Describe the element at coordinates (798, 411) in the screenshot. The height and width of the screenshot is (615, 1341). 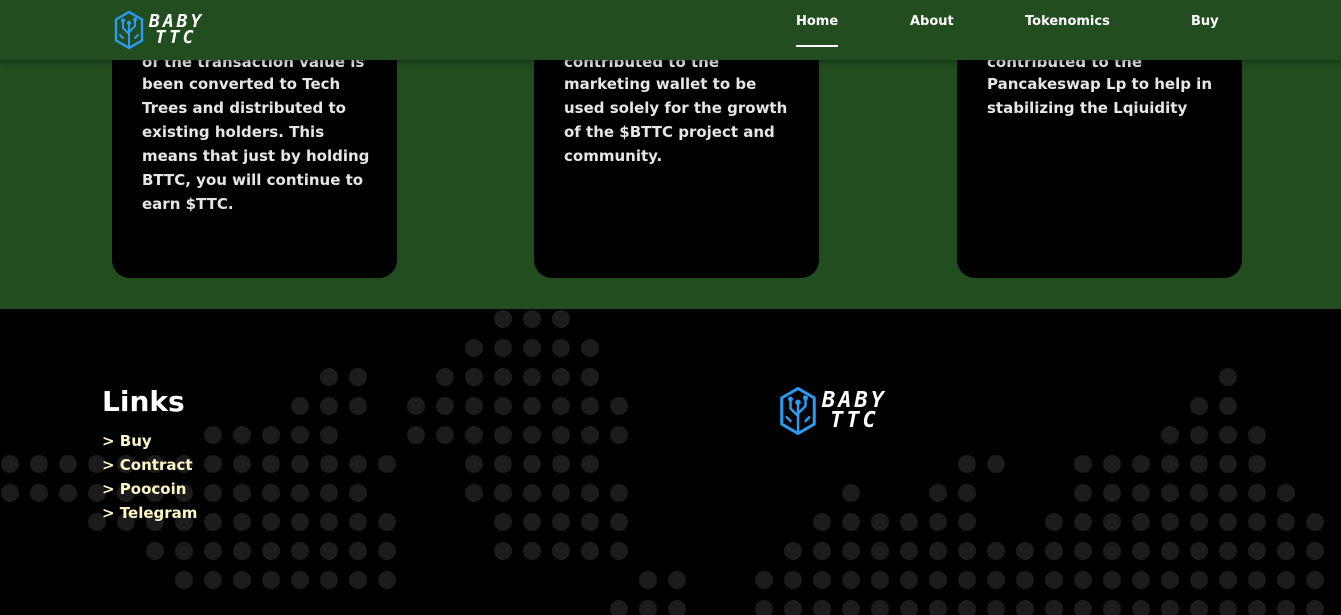
I see `tree-logo-icon` at that location.